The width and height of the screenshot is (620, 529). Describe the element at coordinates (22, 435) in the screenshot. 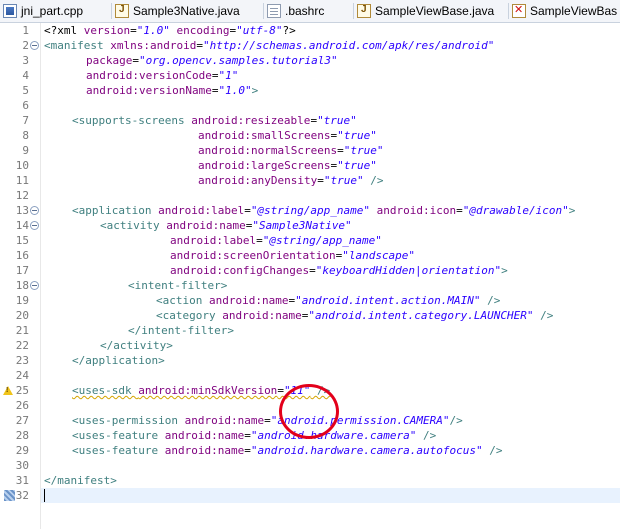

I see `line-number: 28` at that location.